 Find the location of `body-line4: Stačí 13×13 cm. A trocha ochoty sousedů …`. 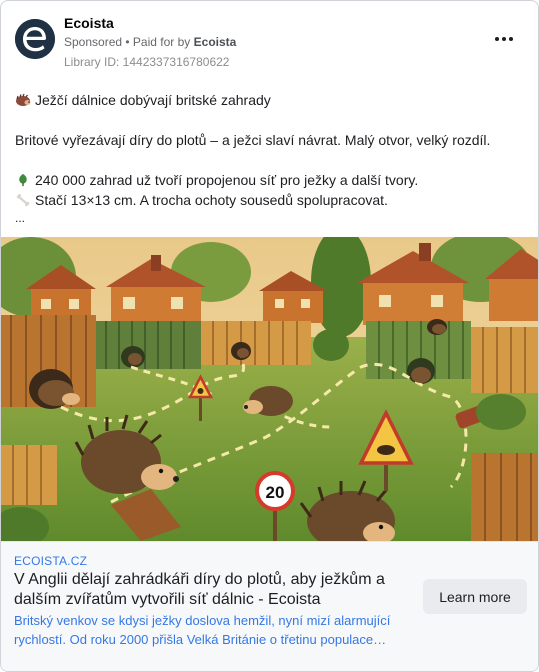

body-line4: Stačí 13×13 cm. A trocha ochoty sousedů … is located at coordinates (269, 200).